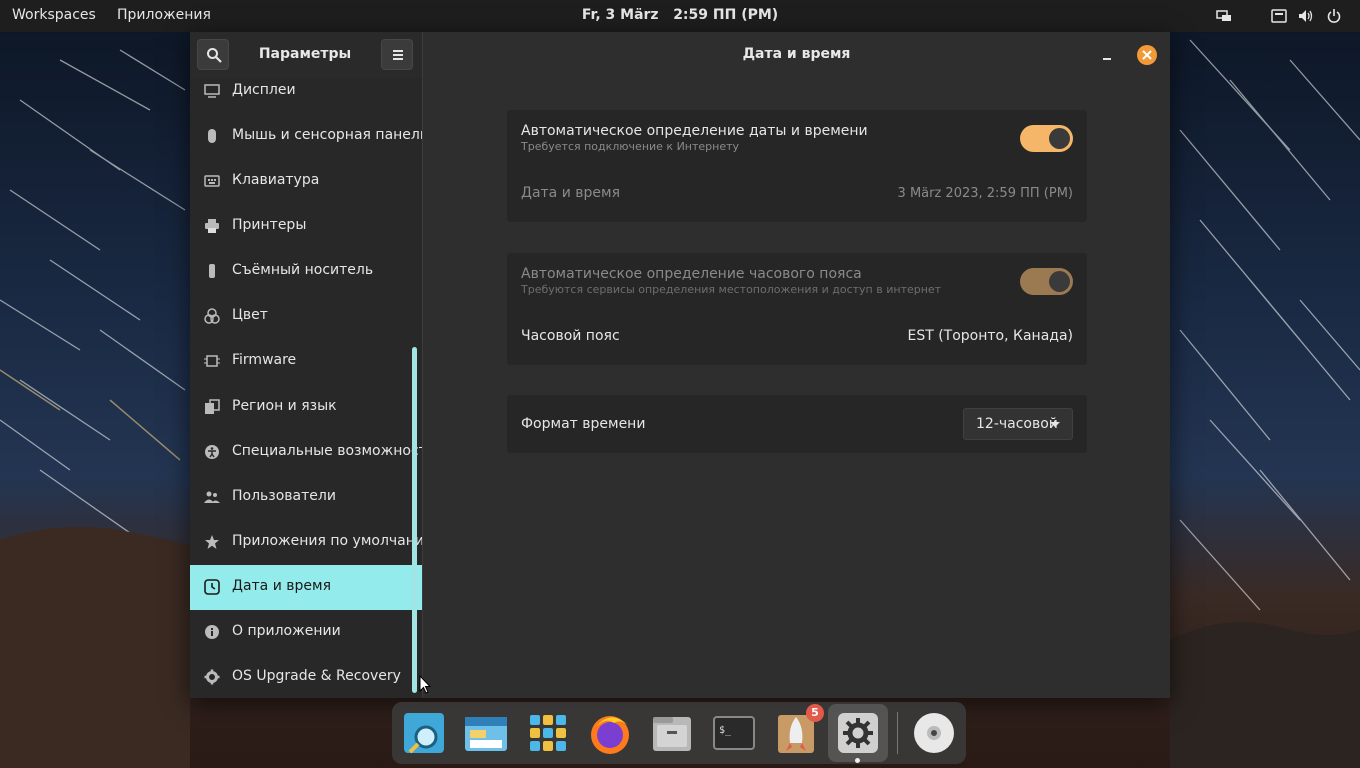 The image size is (1360, 768). I want to click on minimize-icon, so click(1107, 59).